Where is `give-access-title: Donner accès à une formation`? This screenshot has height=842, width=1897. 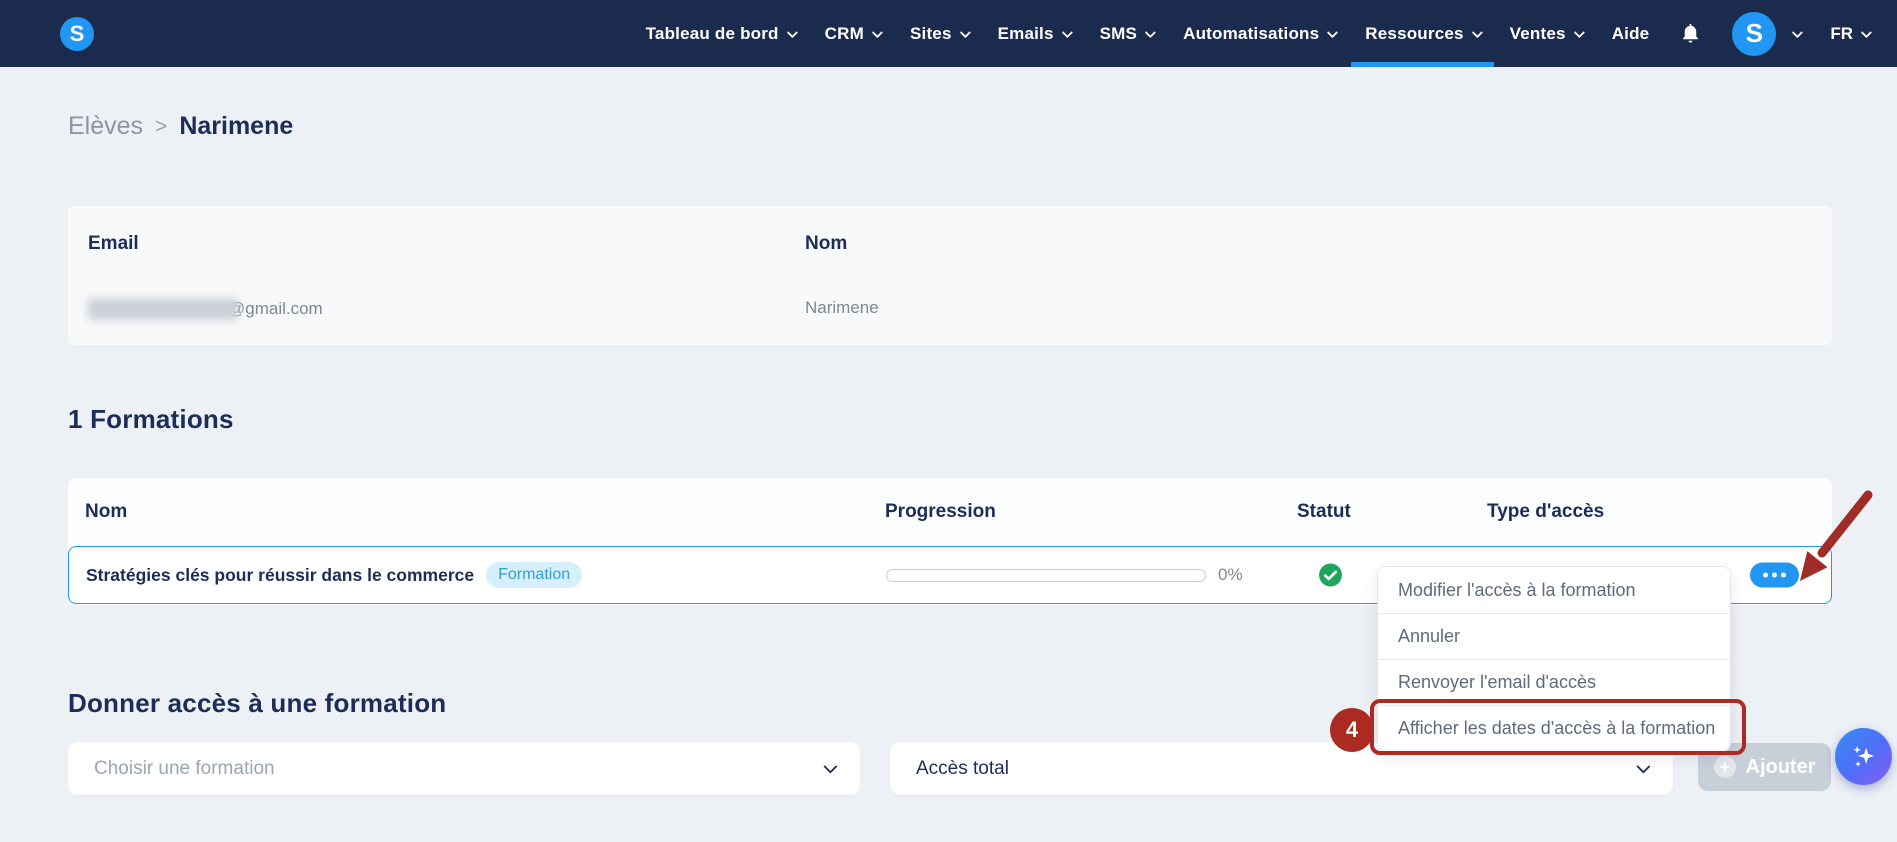 give-access-title: Donner accès à une formation is located at coordinates (257, 703).